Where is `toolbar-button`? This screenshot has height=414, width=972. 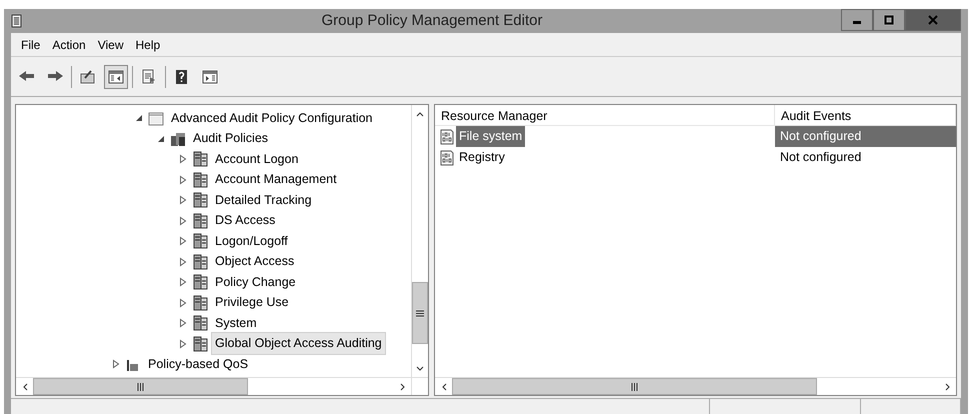
toolbar-button is located at coordinates (116, 76).